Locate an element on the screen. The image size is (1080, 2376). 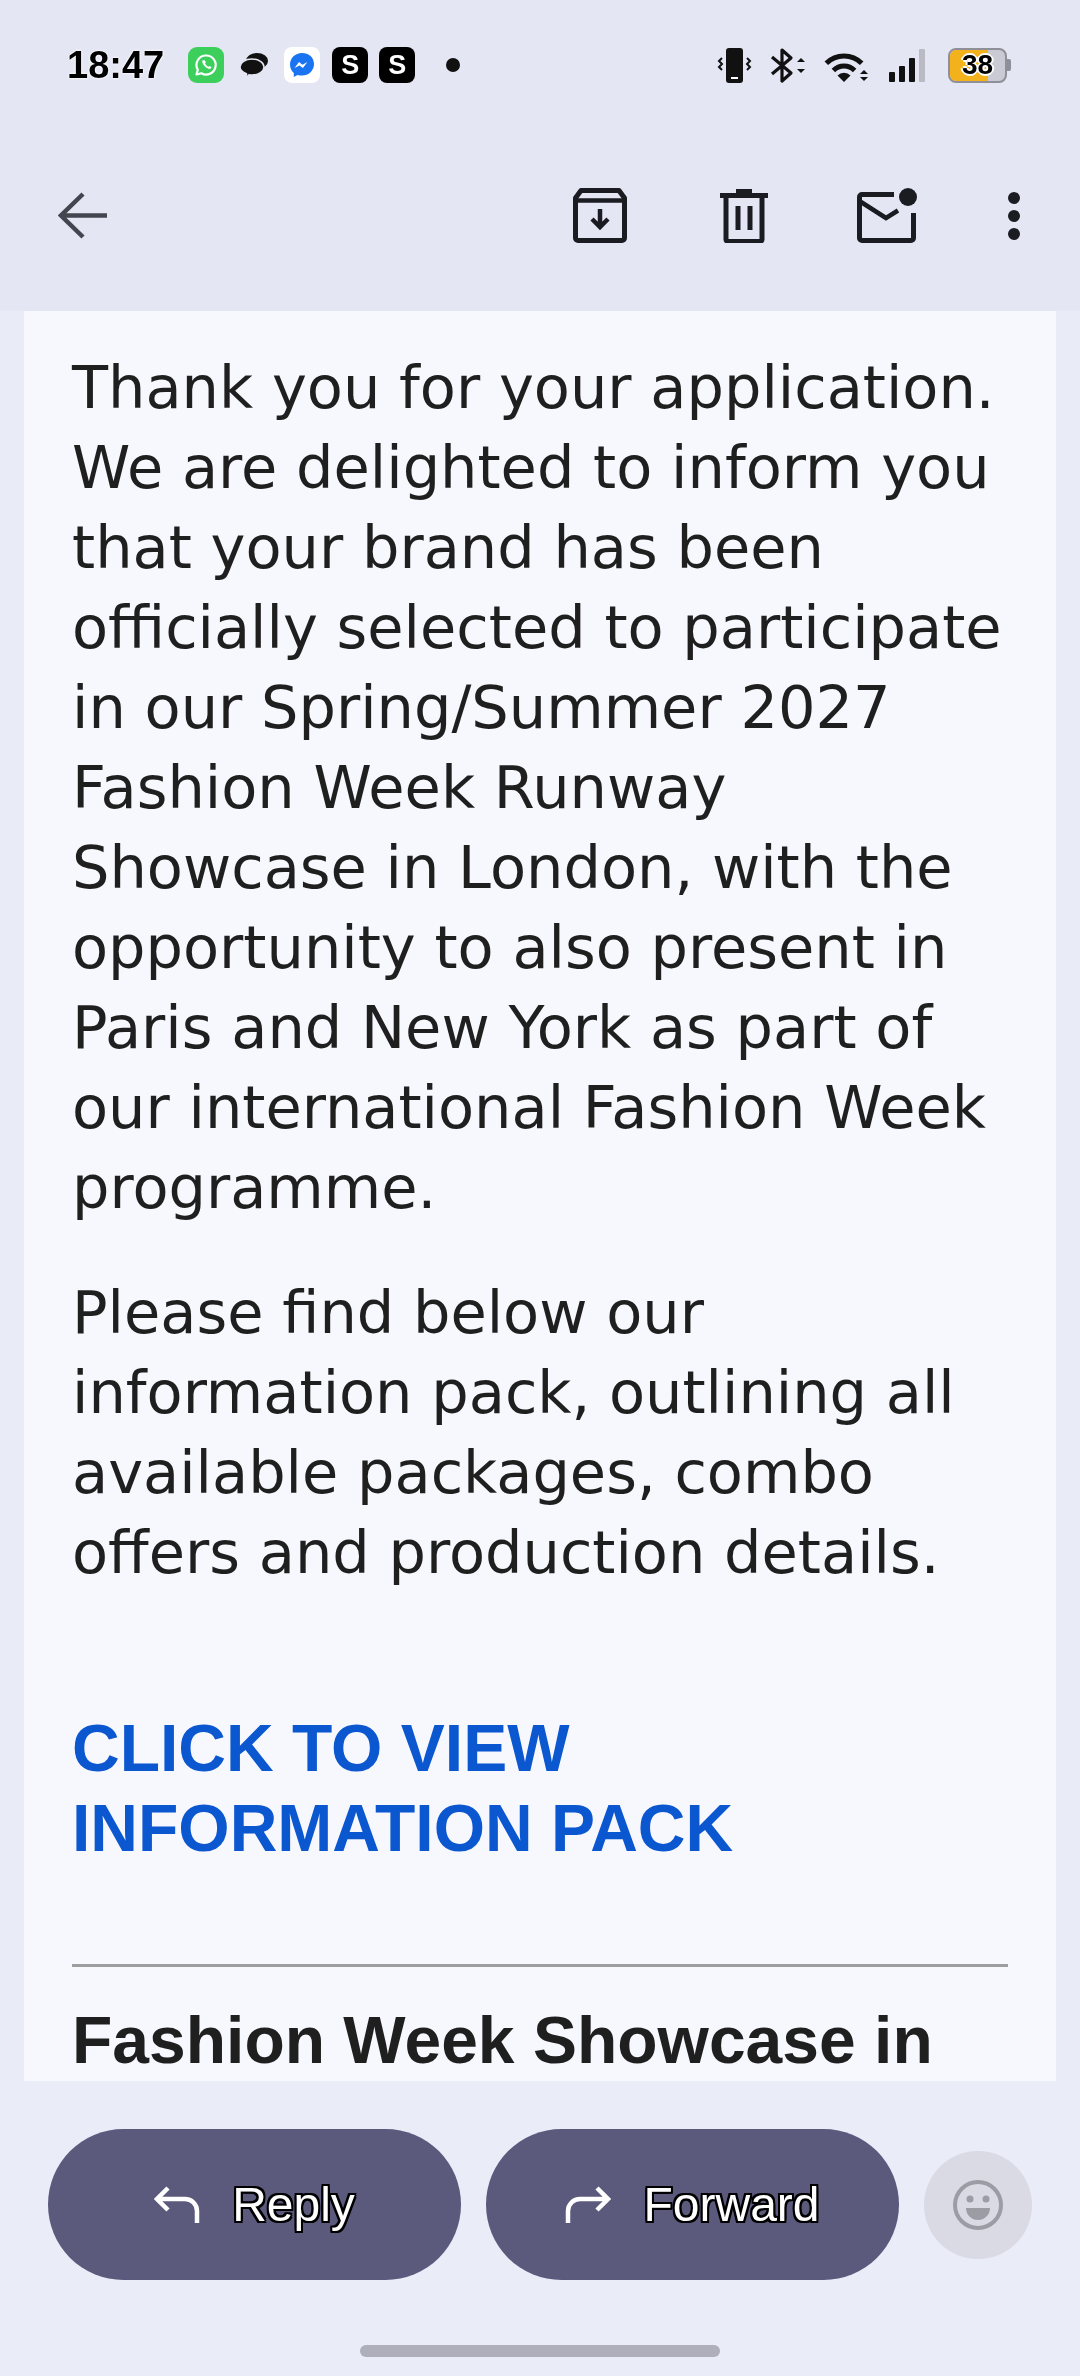
archive-icon is located at coordinates (600, 215).